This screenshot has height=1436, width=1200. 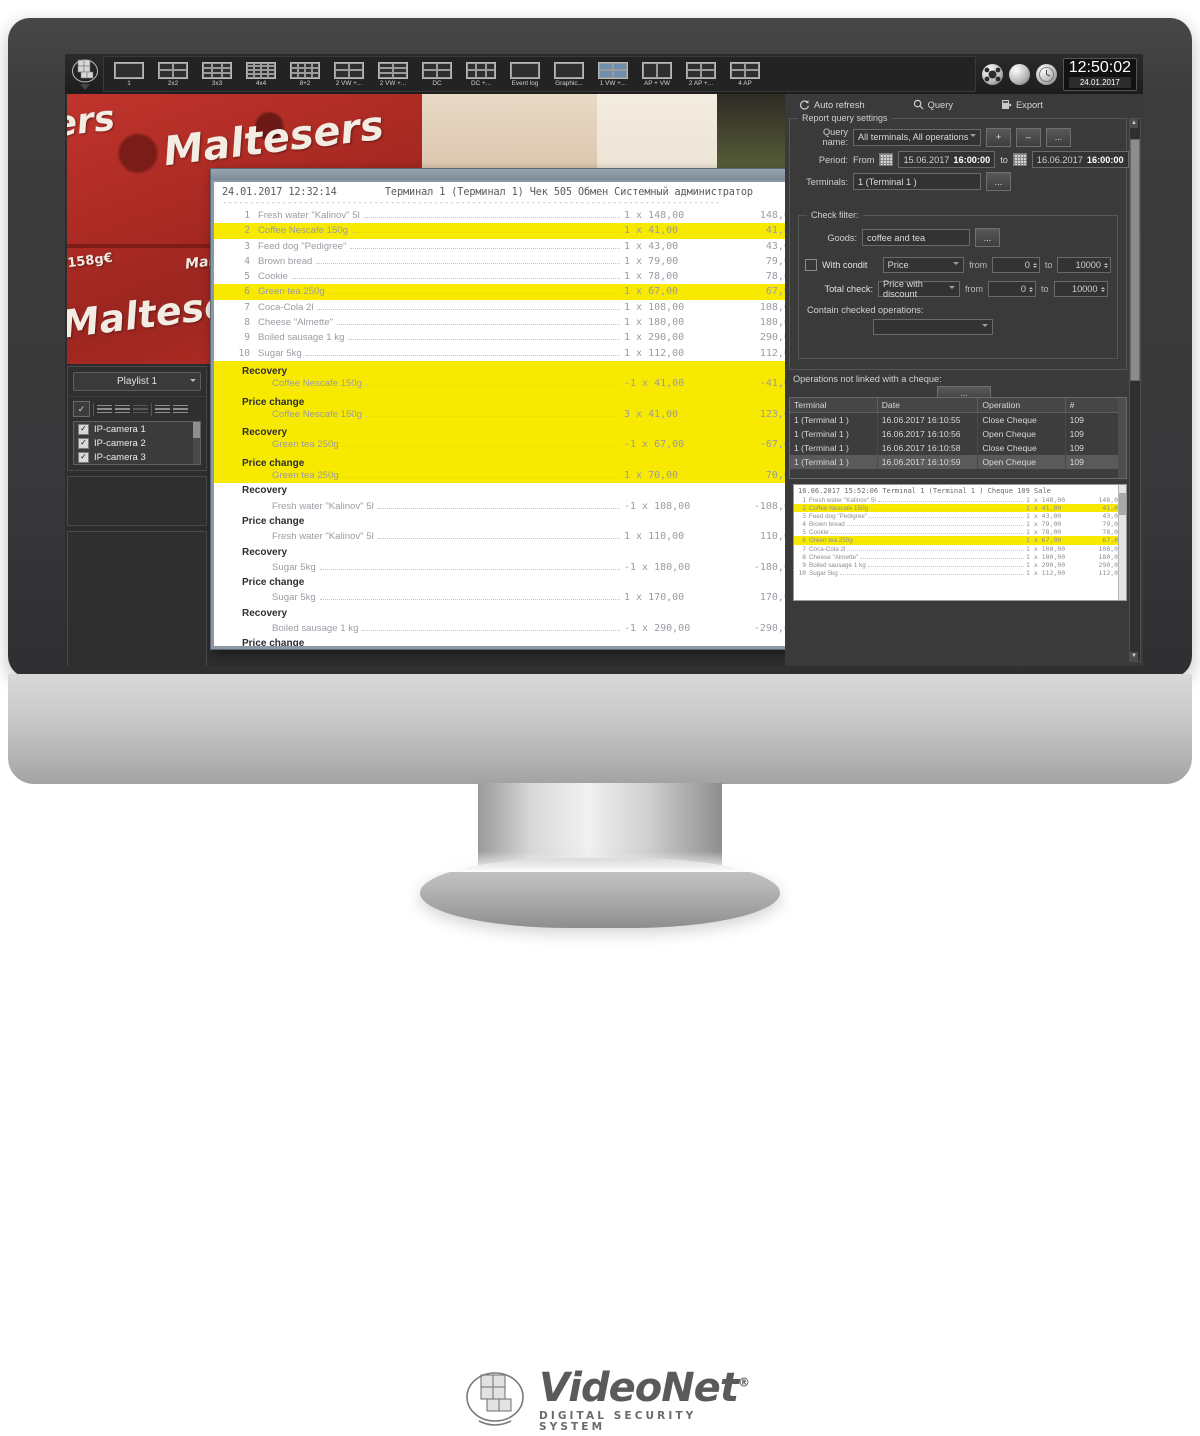 I want to click on condition-from-spinner: 0, so click(x=1016, y=265).